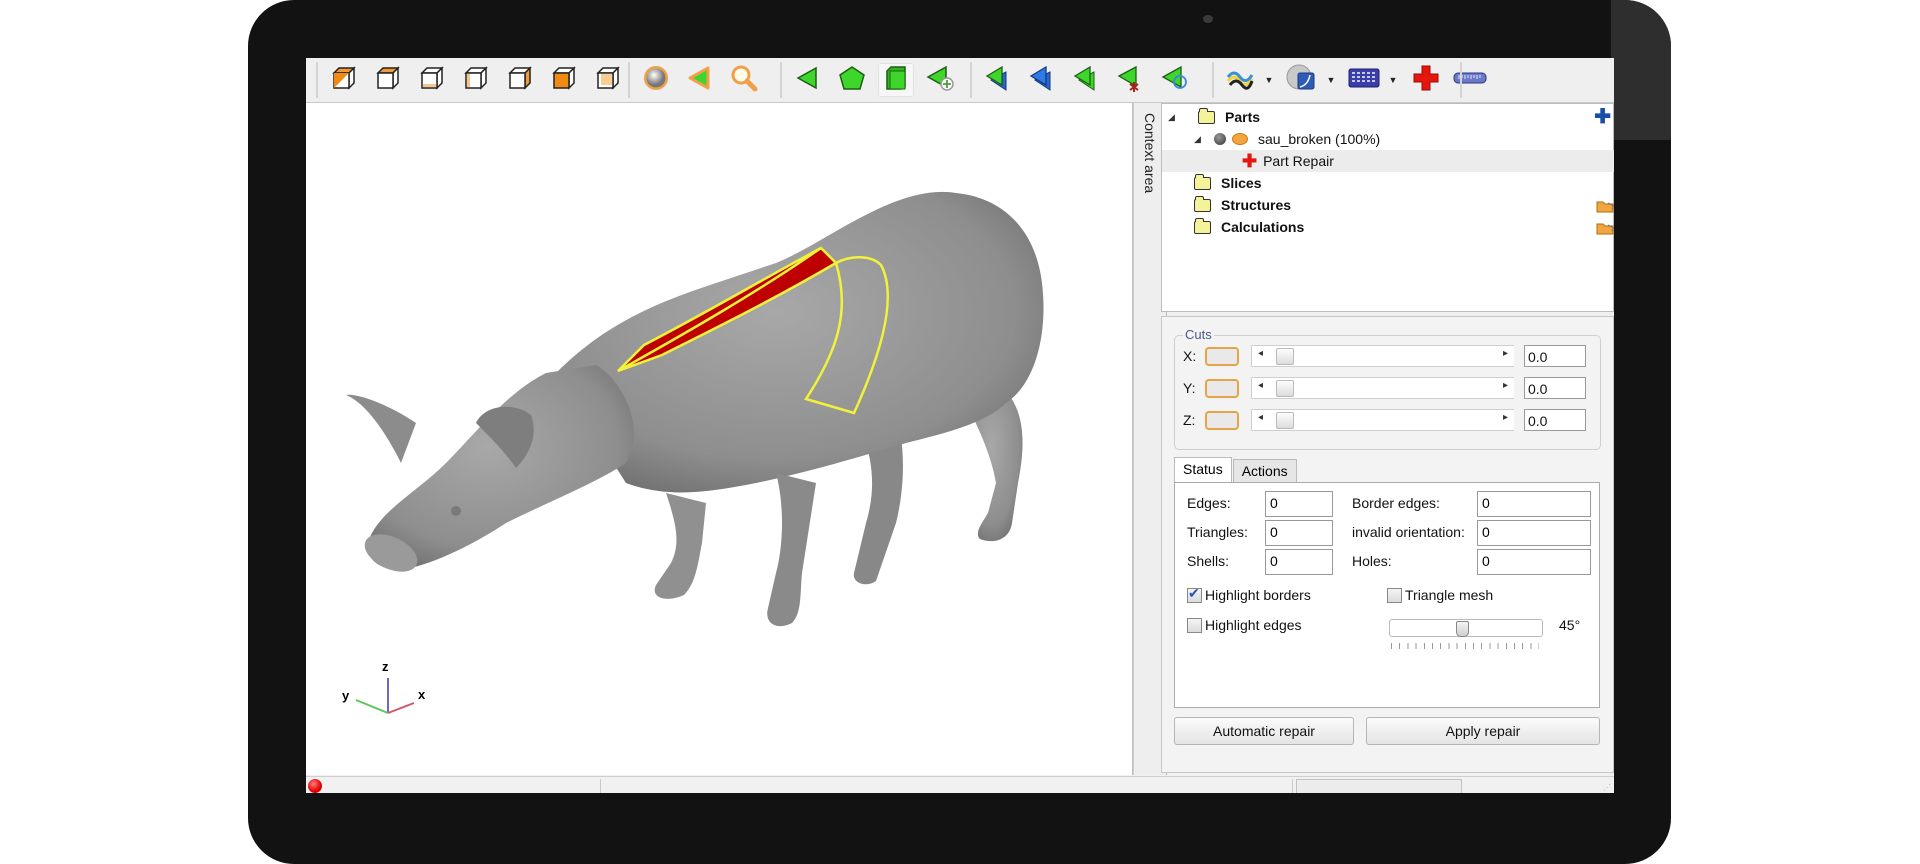  What do you see at coordinates (1331, 80) in the screenshot?
I see `surface-view-dropdown-caret: ▼` at bounding box center [1331, 80].